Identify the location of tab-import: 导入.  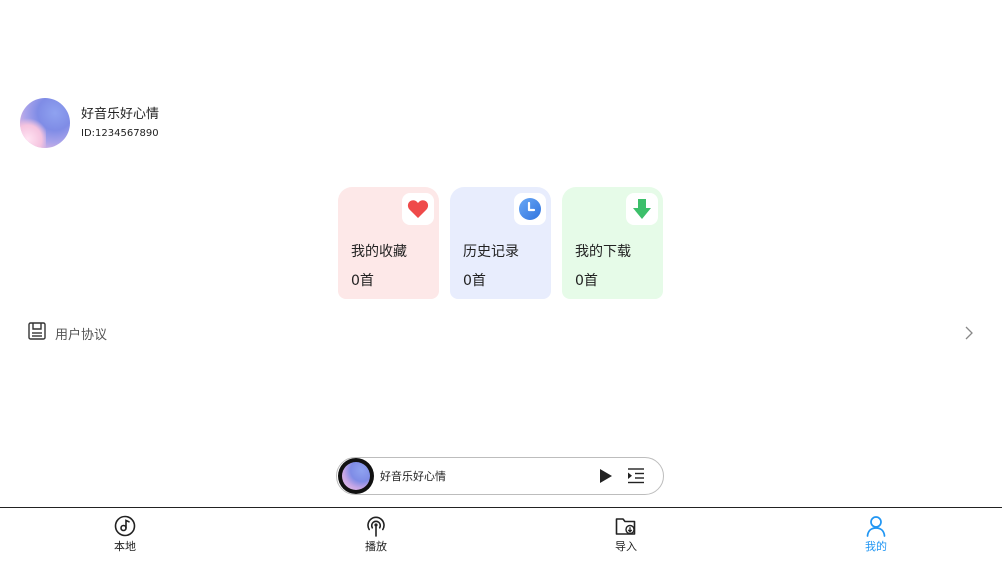
(626, 534).